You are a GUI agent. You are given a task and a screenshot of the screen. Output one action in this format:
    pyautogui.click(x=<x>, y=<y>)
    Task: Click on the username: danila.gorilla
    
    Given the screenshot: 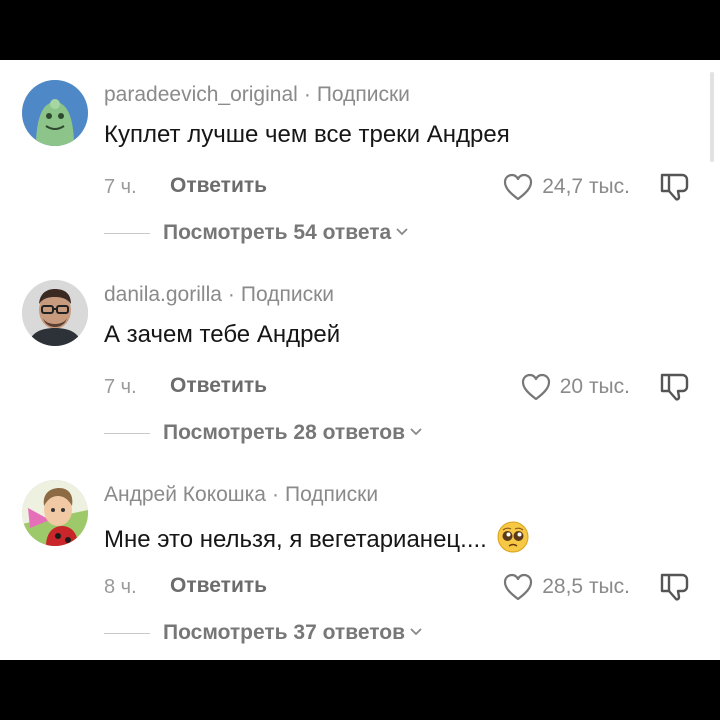 What is the action you would take?
    pyautogui.click(x=163, y=294)
    